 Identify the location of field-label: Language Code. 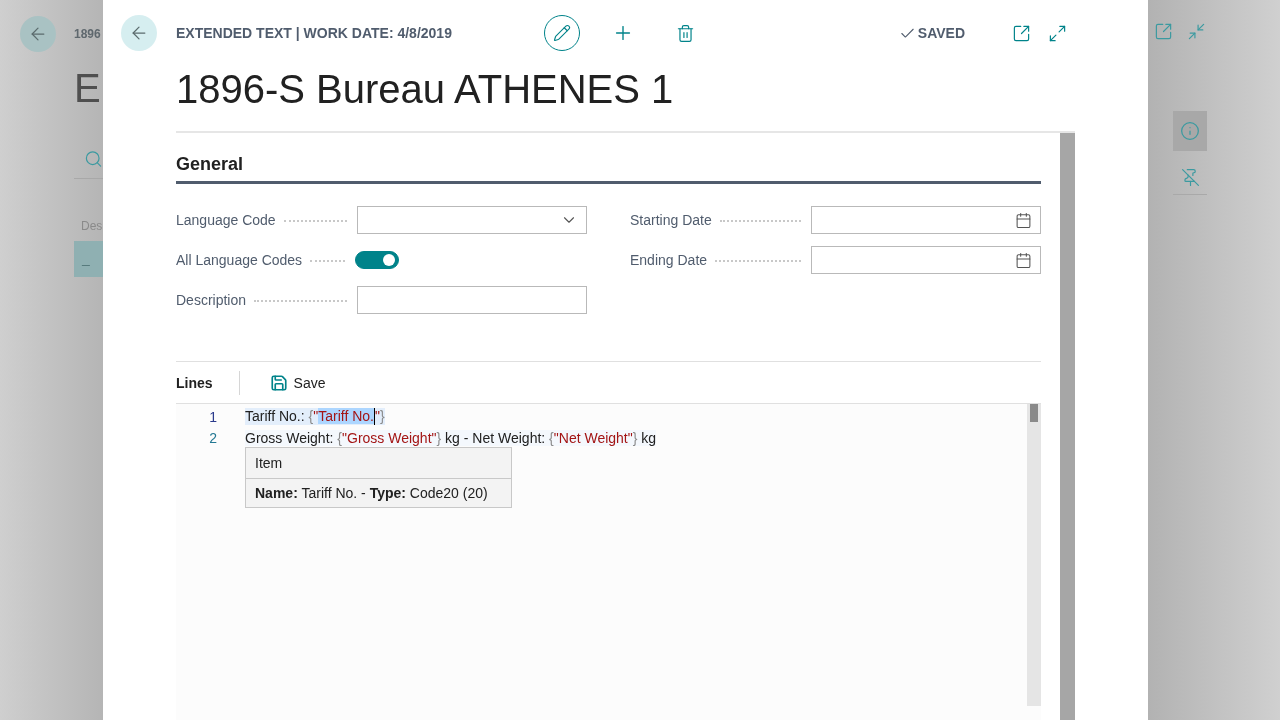
(226, 220).